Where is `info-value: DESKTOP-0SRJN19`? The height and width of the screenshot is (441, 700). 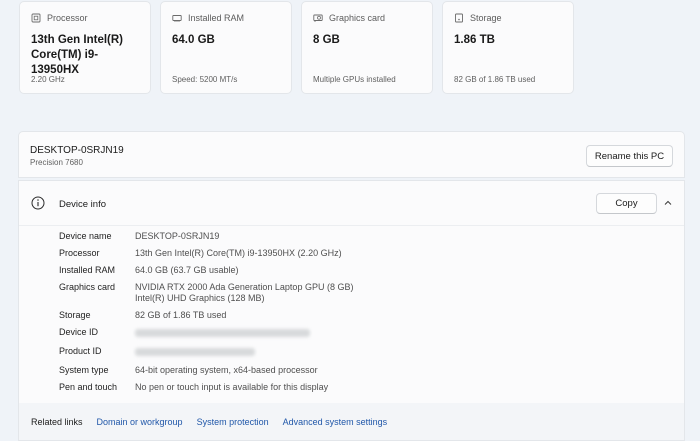
info-value: DESKTOP-0SRJN19 is located at coordinates (177, 236).